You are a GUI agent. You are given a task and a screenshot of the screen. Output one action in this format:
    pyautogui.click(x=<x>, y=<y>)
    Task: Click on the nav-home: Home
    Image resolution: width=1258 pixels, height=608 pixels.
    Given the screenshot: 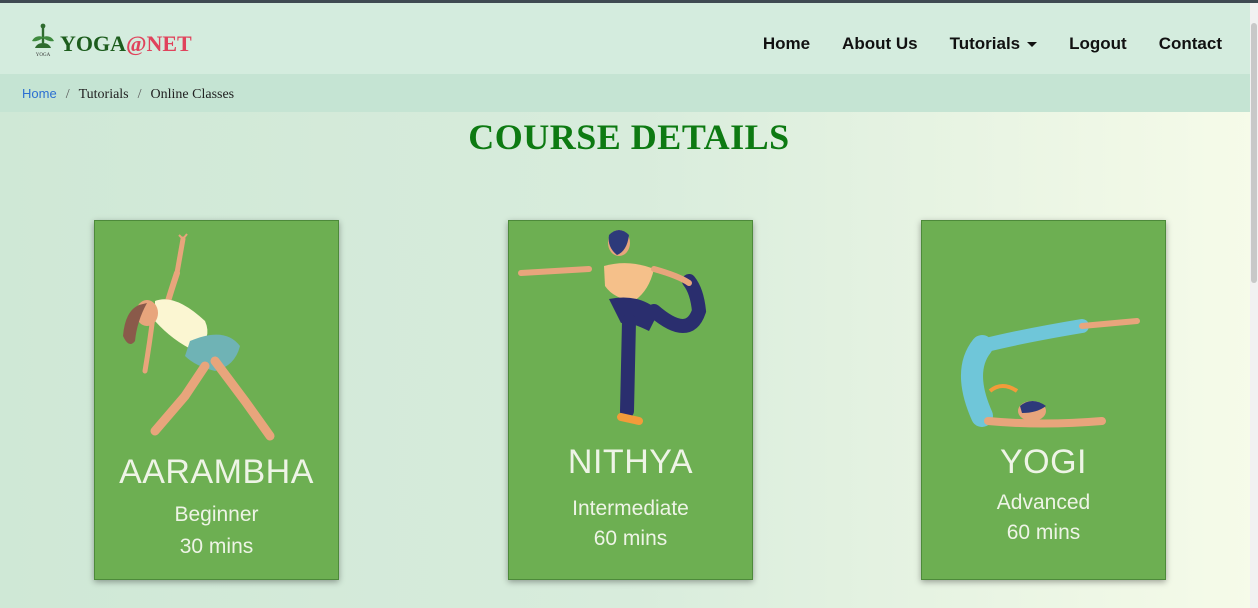 What is the action you would take?
    pyautogui.click(x=786, y=44)
    